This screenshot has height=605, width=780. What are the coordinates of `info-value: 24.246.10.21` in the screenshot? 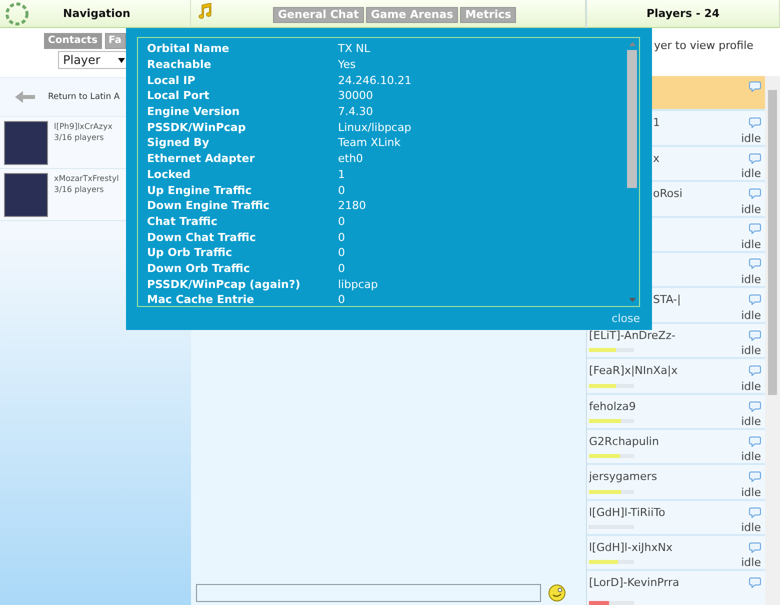 It's located at (375, 80).